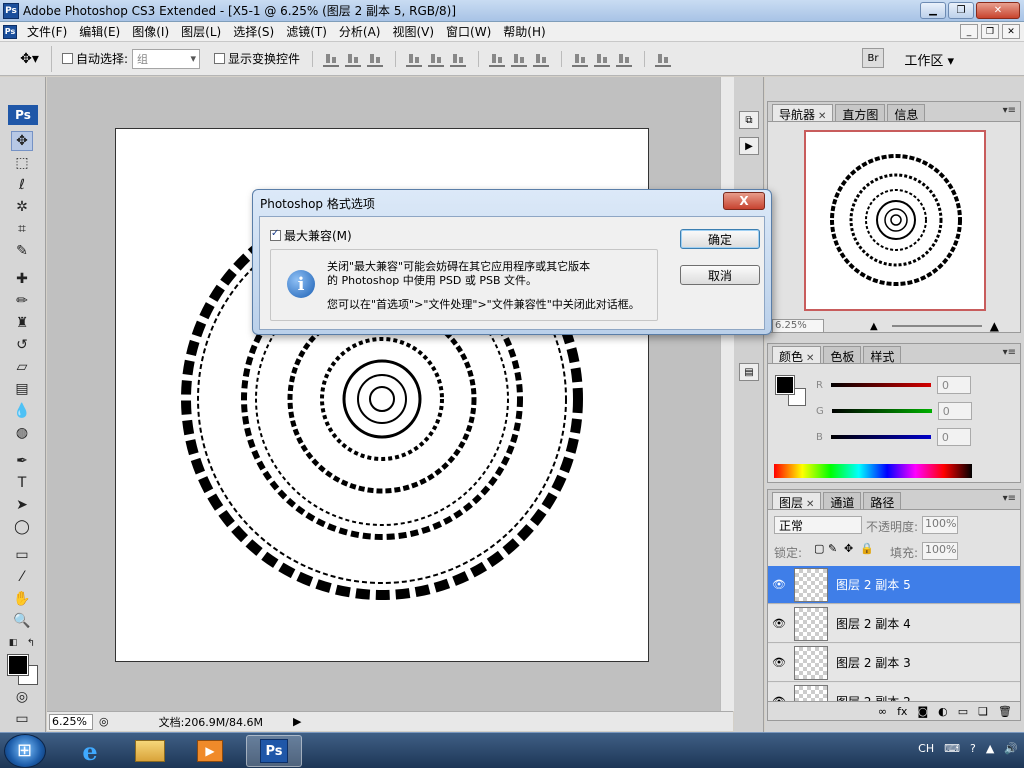 This screenshot has height=768, width=1024. I want to click on media-player-taskbar-button: ▶, so click(210, 751).